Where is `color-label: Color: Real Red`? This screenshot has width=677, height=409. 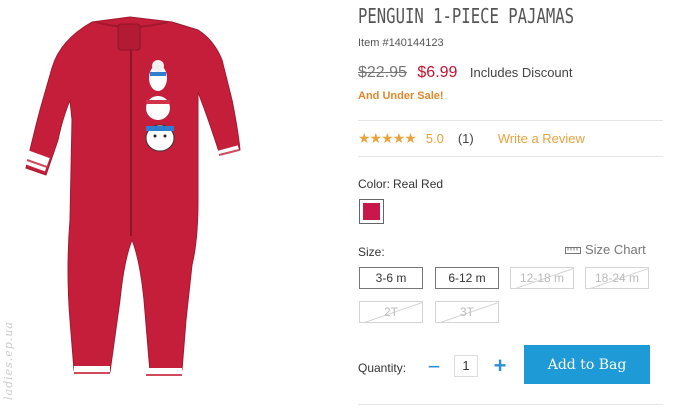 color-label: Color: Real Red is located at coordinates (400, 184).